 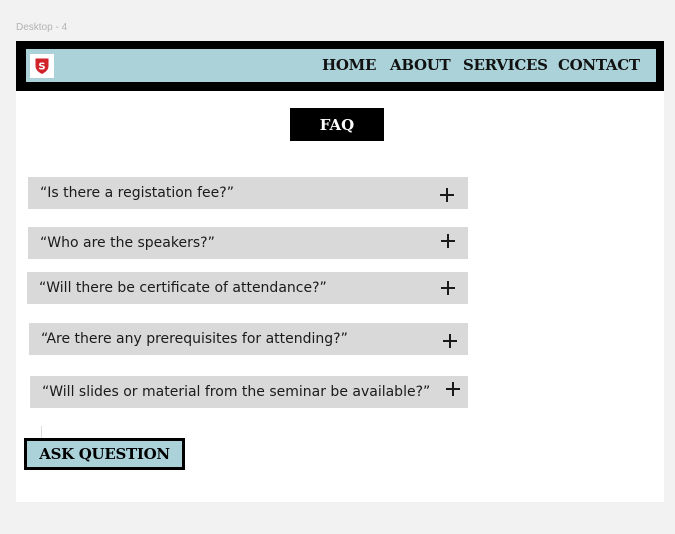 I want to click on text-cursor-mark, so click(x=41, y=432).